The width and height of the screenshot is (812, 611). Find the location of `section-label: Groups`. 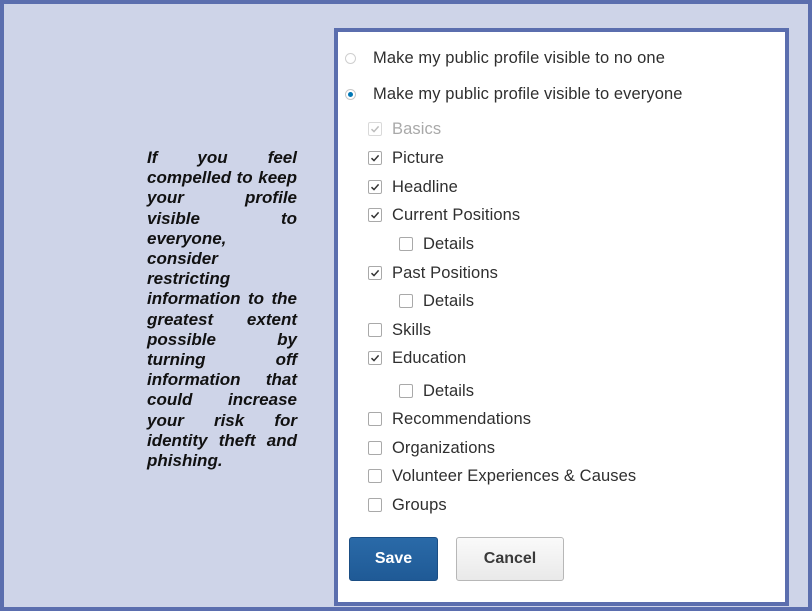

section-label: Groups is located at coordinates (419, 504).